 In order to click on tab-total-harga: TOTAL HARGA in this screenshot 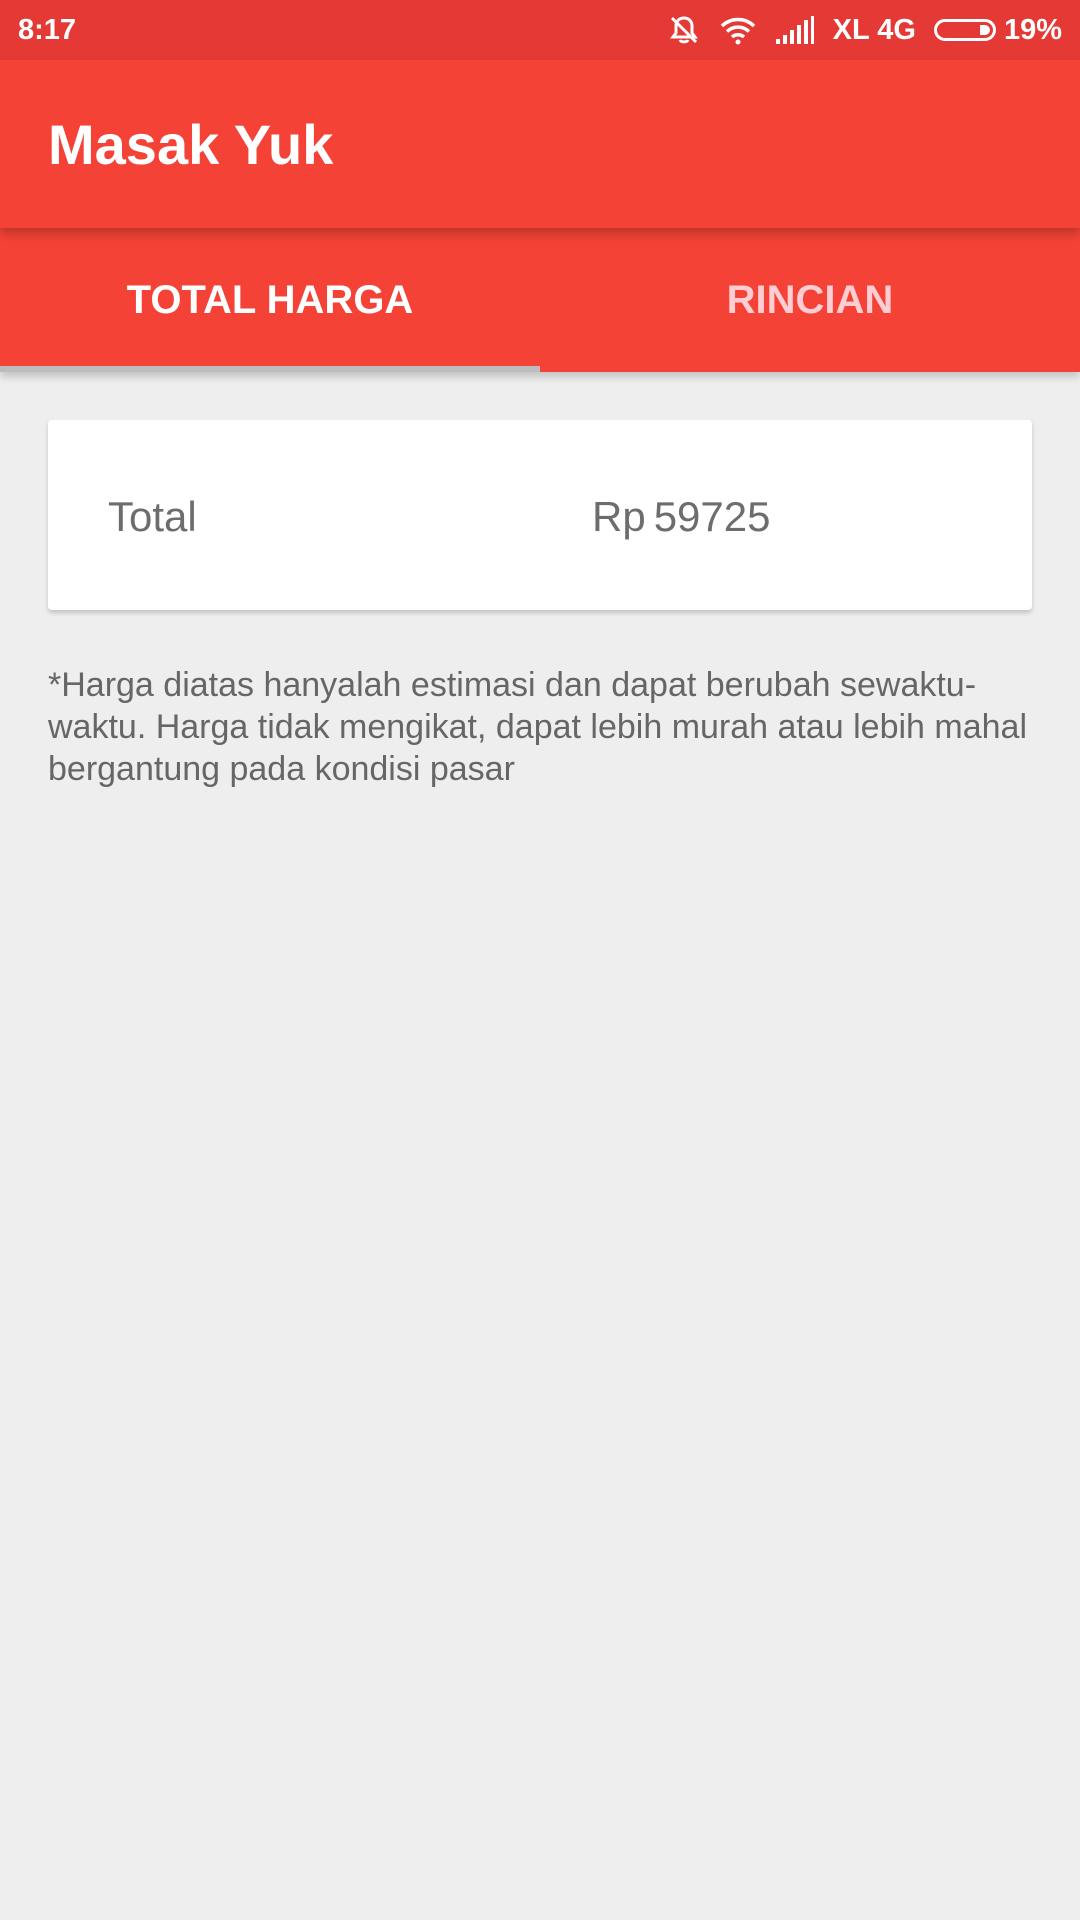, I will do `click(270, 300)`.